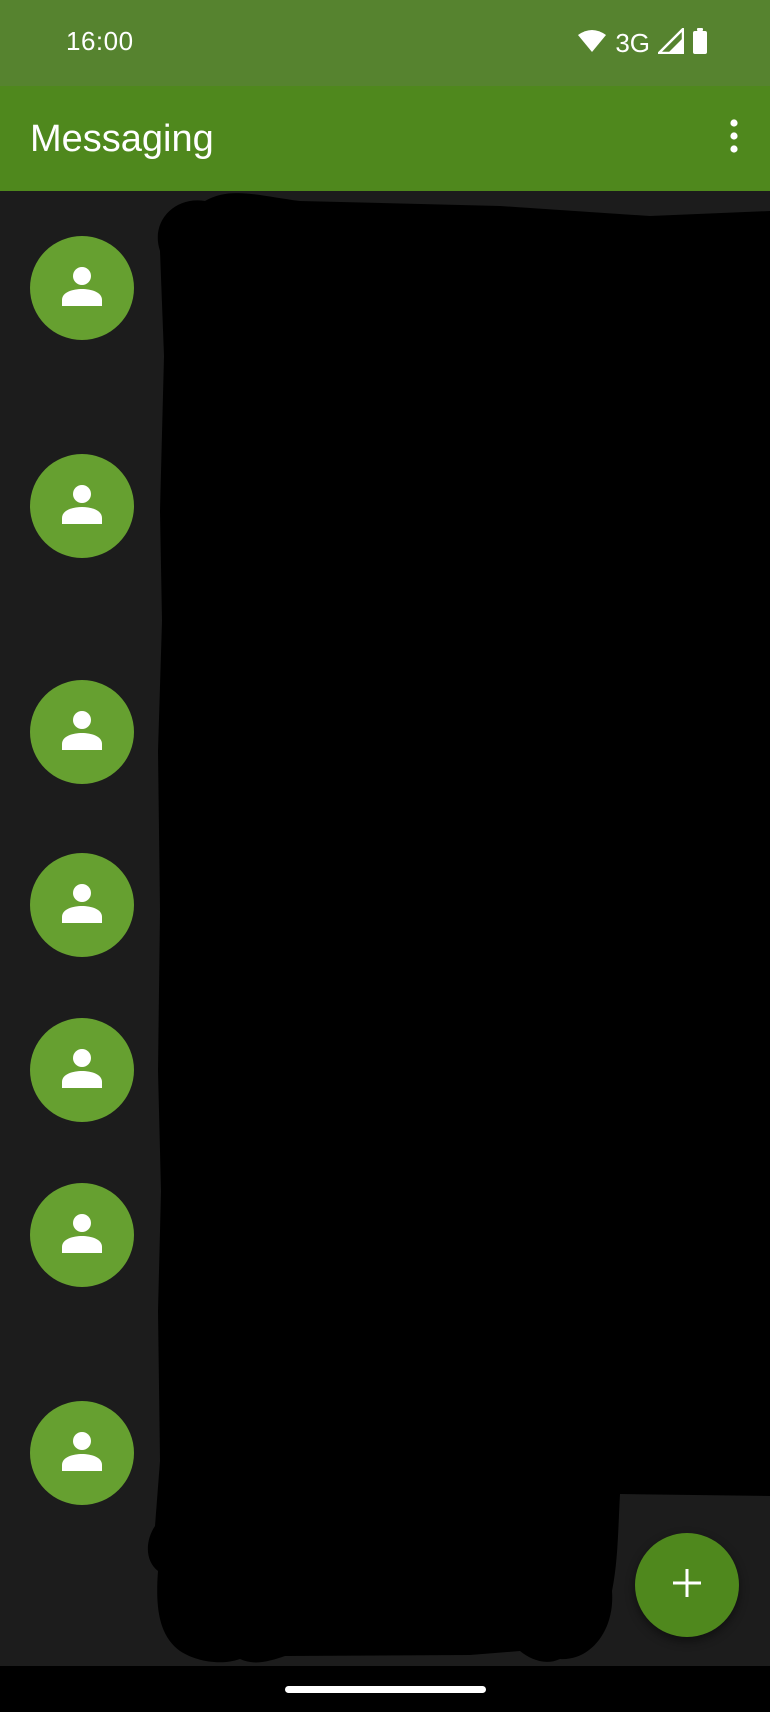 The height and width of the screenshot is (1712, 770). What do you see at coordinates (700, 43) in the screenshot?
I see `battery-icon` at bounding box center [700, 43].